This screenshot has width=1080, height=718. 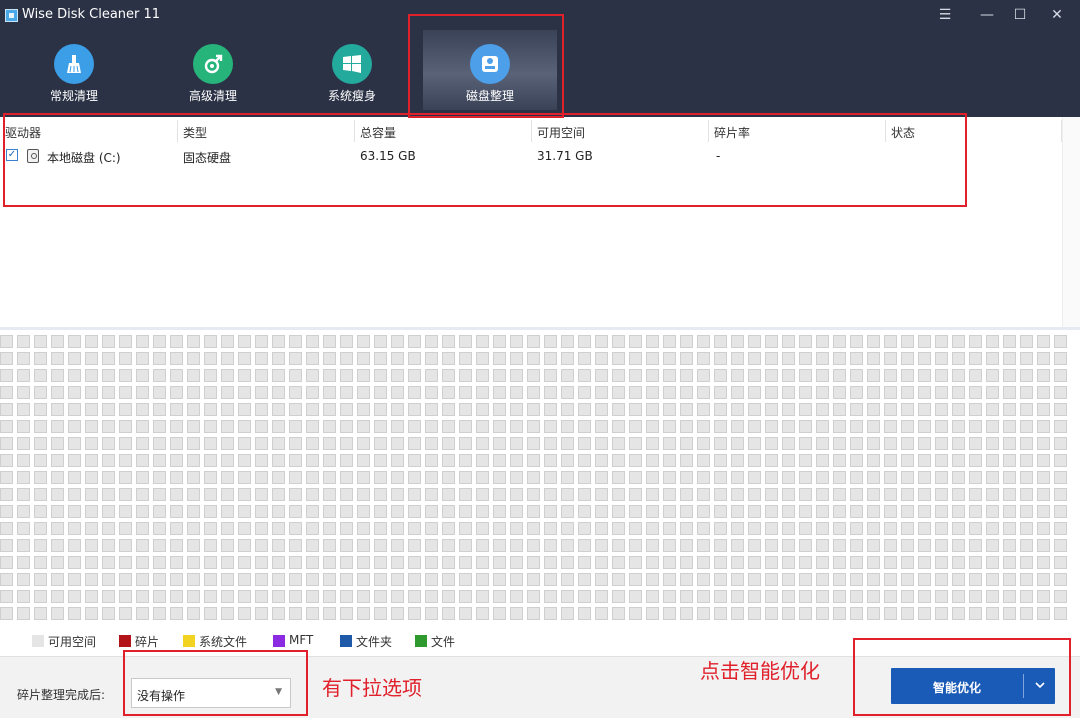 What do you see at coordinates (195, 132) in the screenshot?
I see `column-header-type: 类型` at bounding box center [195, 132].